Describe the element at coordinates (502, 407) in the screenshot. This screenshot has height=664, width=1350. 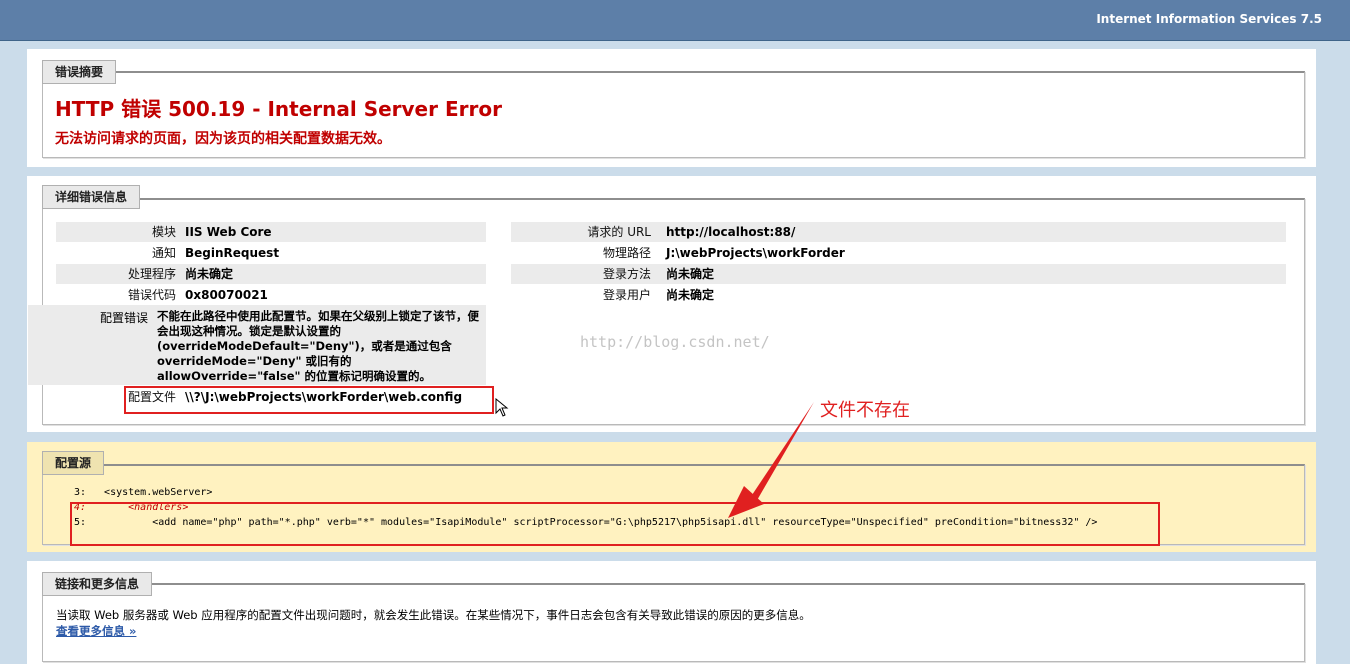
I see `mouse-cursor-icon` at that location.